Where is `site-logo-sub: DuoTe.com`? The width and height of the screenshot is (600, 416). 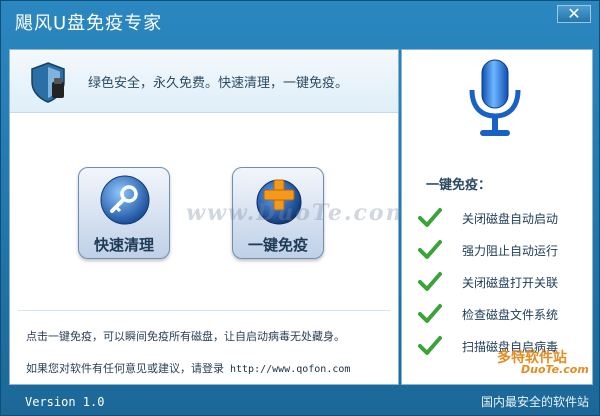 site-logo-sub: DuoTe.com is located at coordinates (555, 369).